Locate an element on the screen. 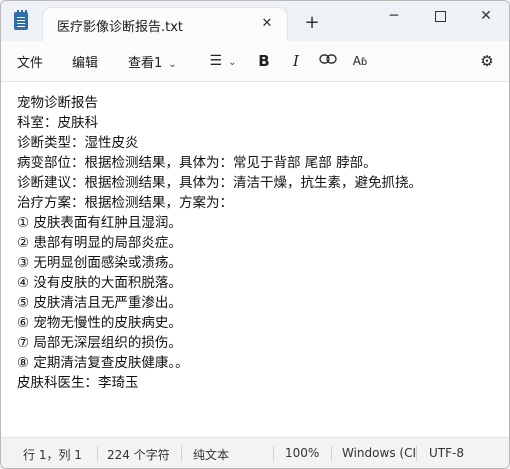 This screenshot has width=510, height=469. encoding: UTF-8 is located at coordinates (446, 453).